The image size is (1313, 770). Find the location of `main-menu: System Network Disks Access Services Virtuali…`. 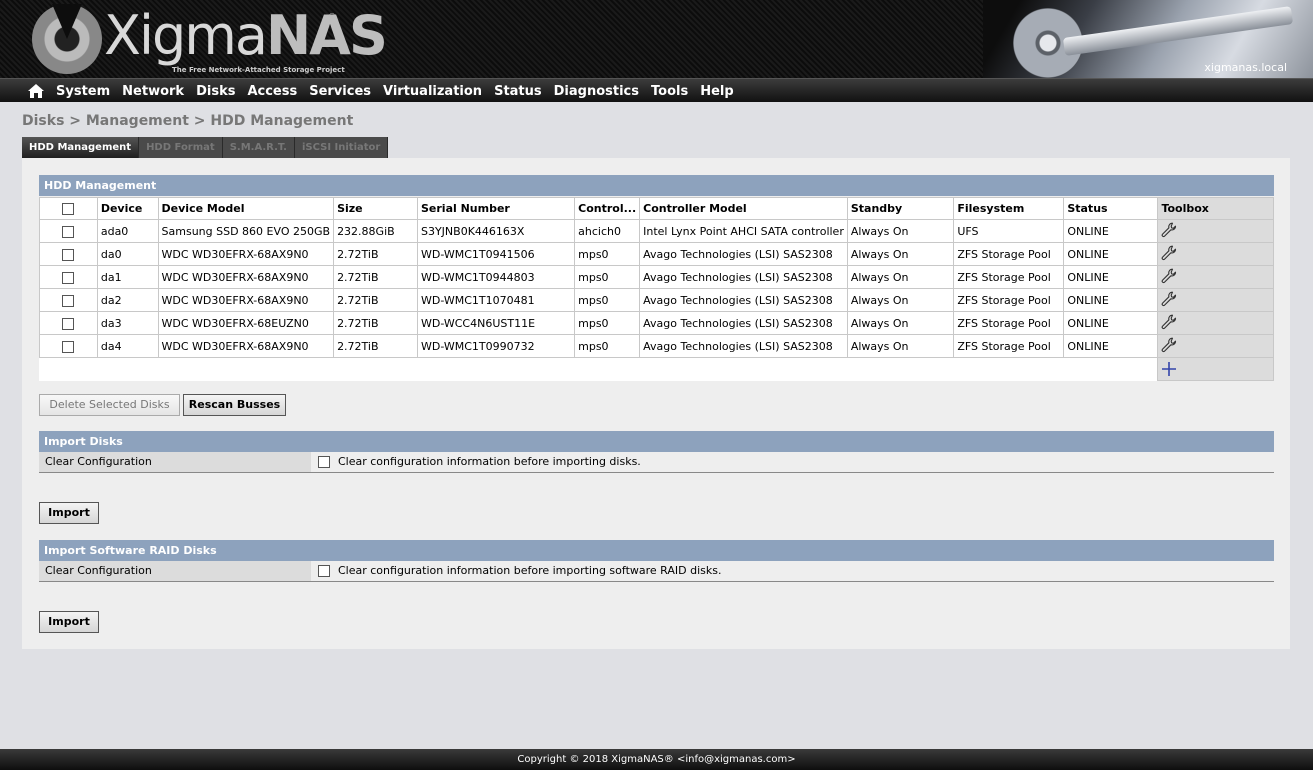

main-menu: System Network Disks Access Services Virtuali… is located at coordinates (656, 90).